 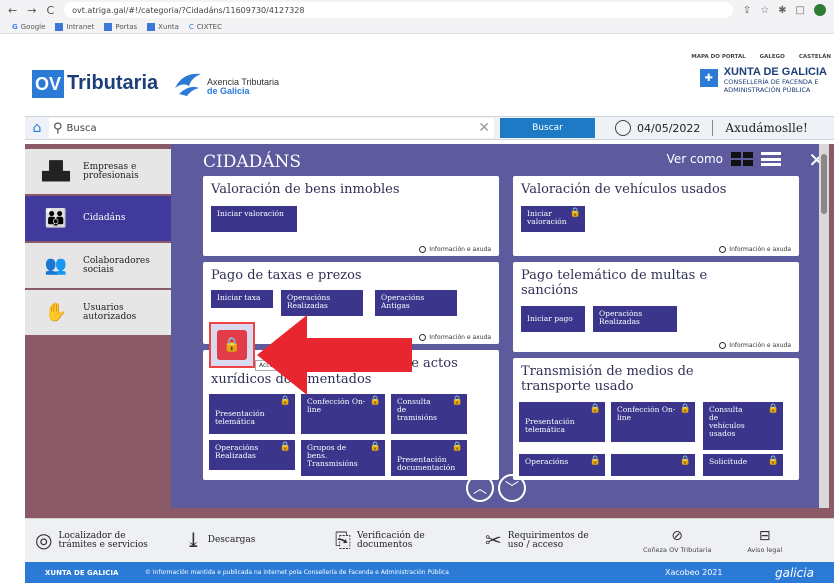 I want to click on reload-icon: C, so click(x=50, y=10).